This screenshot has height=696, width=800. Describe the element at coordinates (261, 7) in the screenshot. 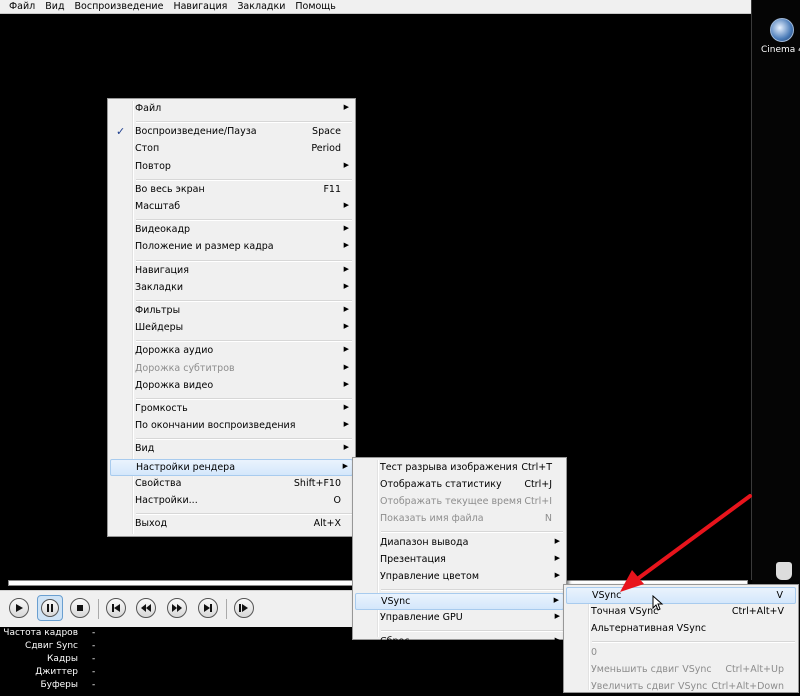

I see `menu-bookmarks: Закладки` at that location.